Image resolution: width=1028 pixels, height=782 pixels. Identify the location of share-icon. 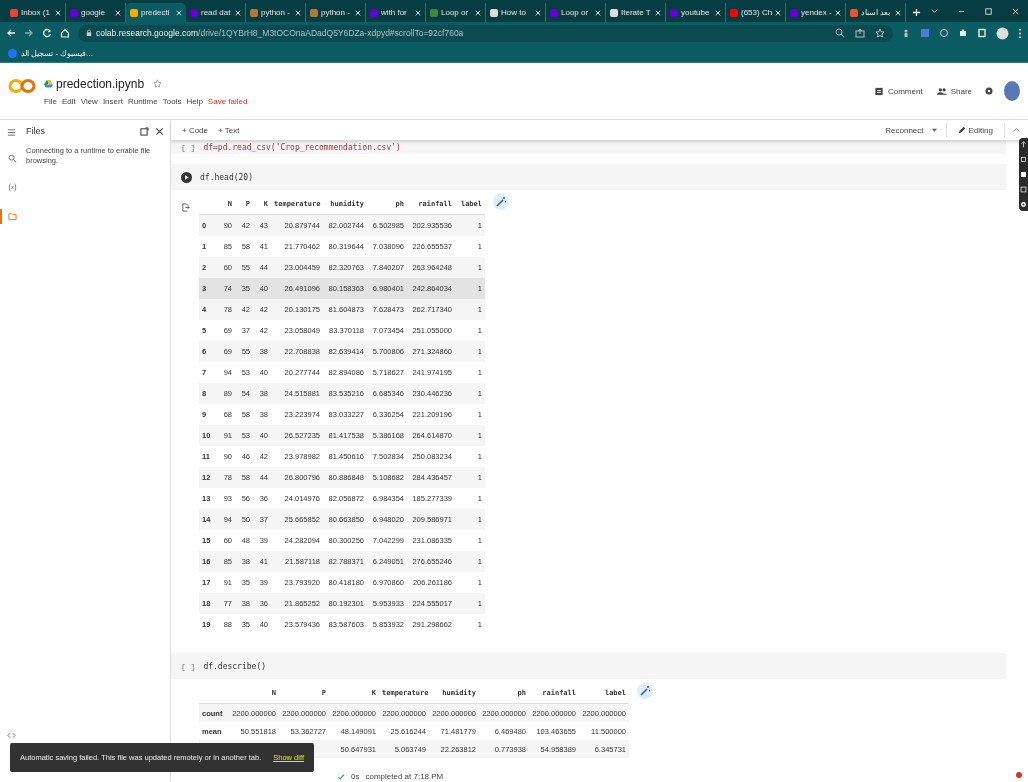
(860, 33).